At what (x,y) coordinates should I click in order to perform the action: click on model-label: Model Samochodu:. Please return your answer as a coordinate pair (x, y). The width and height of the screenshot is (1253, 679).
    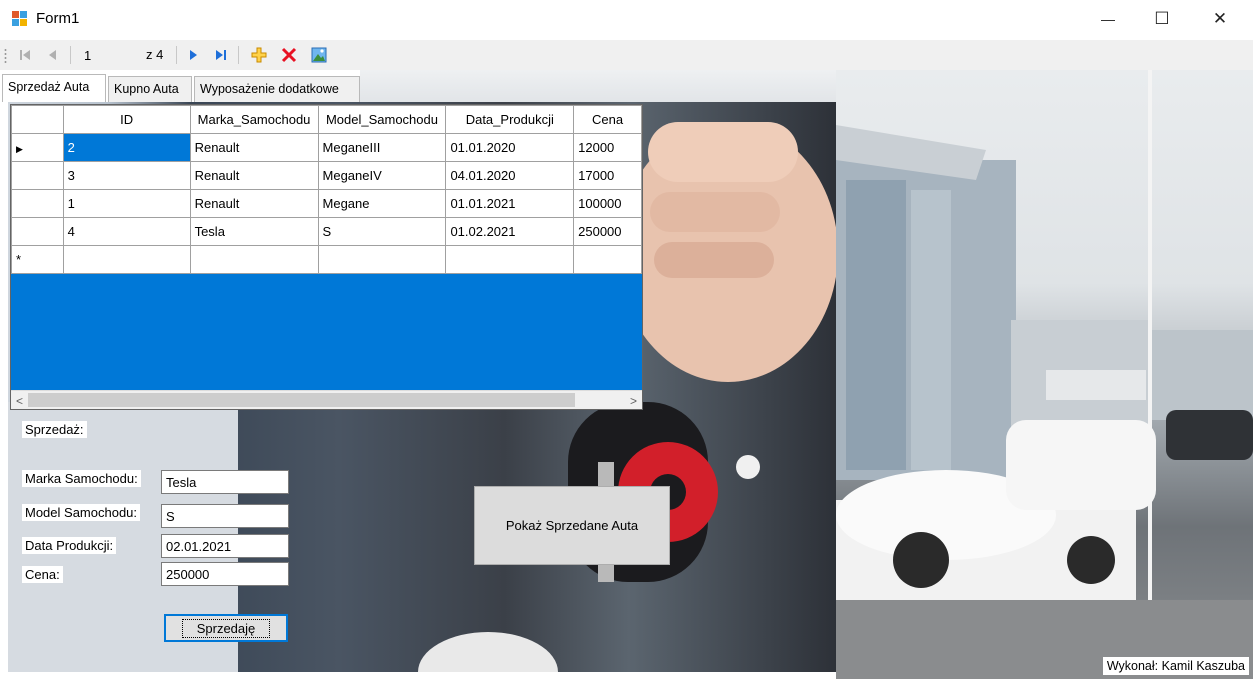
    Looking at the image, I should click on (81, 512).